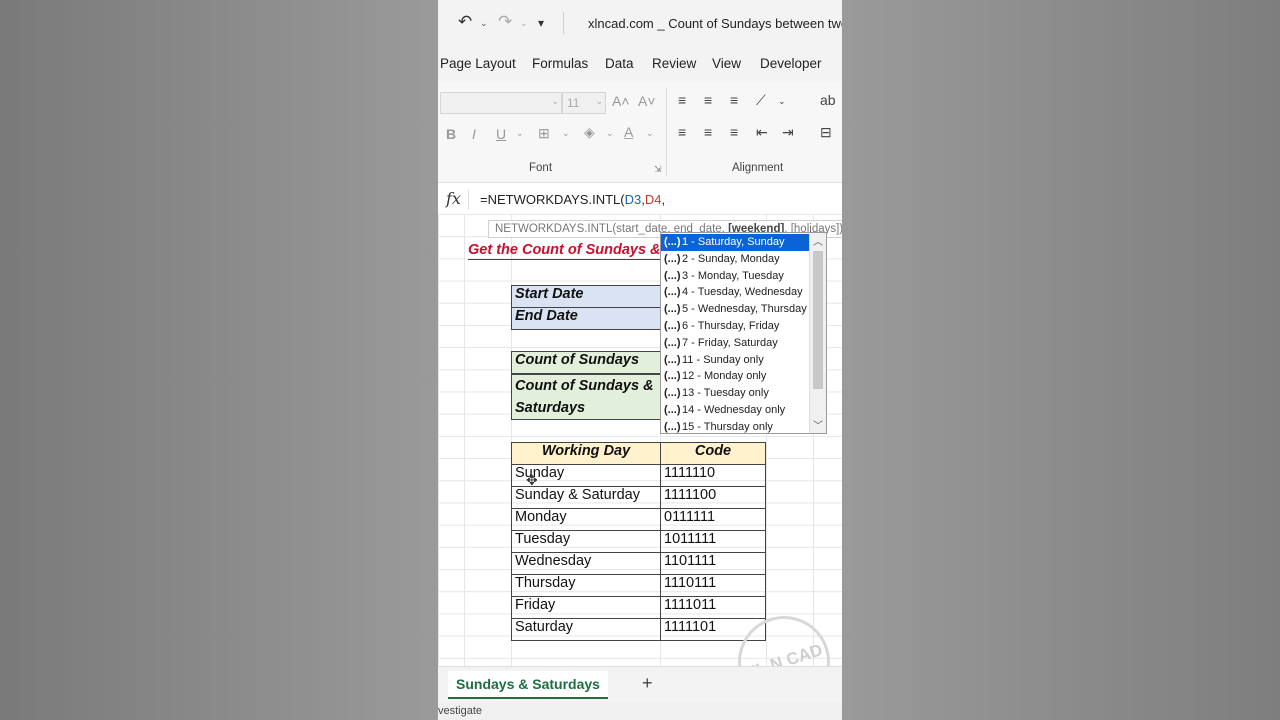 The image size is (1280, 720). I want to click on undo-dropdown-icon: ⌄, so click(484, 23).